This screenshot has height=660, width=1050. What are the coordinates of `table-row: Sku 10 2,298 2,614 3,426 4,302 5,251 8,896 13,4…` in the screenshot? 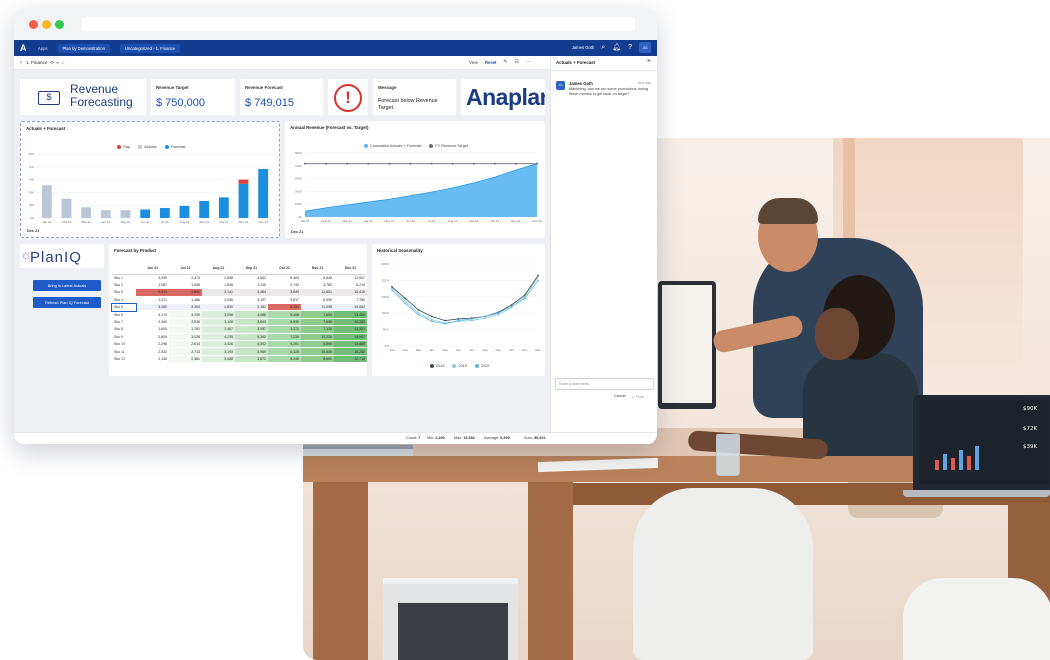 It's located at (239, 344).